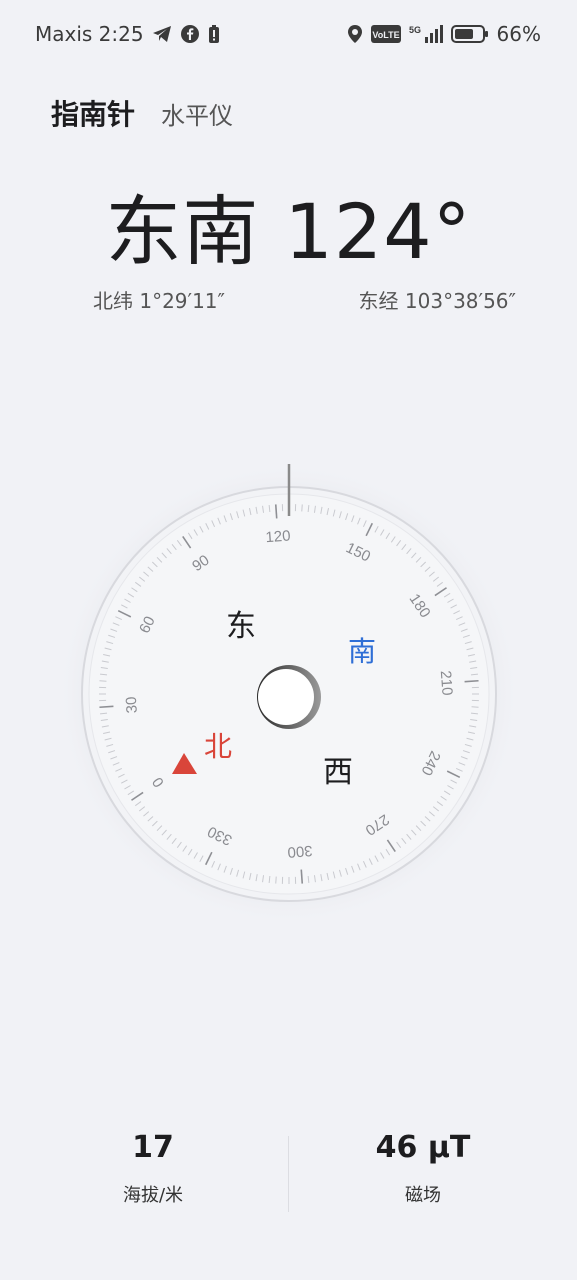 The image size is (577, 1280). I want to click on cardinal-south: 南, so click(362, 651).